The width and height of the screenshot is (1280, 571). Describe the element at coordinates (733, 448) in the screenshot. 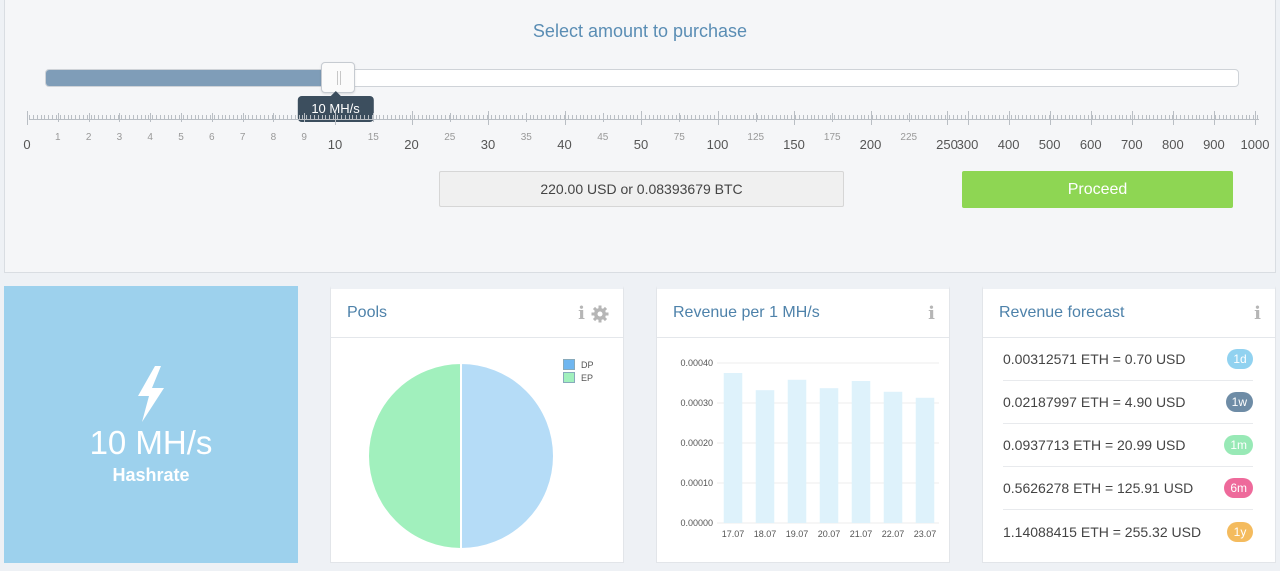

I see `bar-17.07` at that location.